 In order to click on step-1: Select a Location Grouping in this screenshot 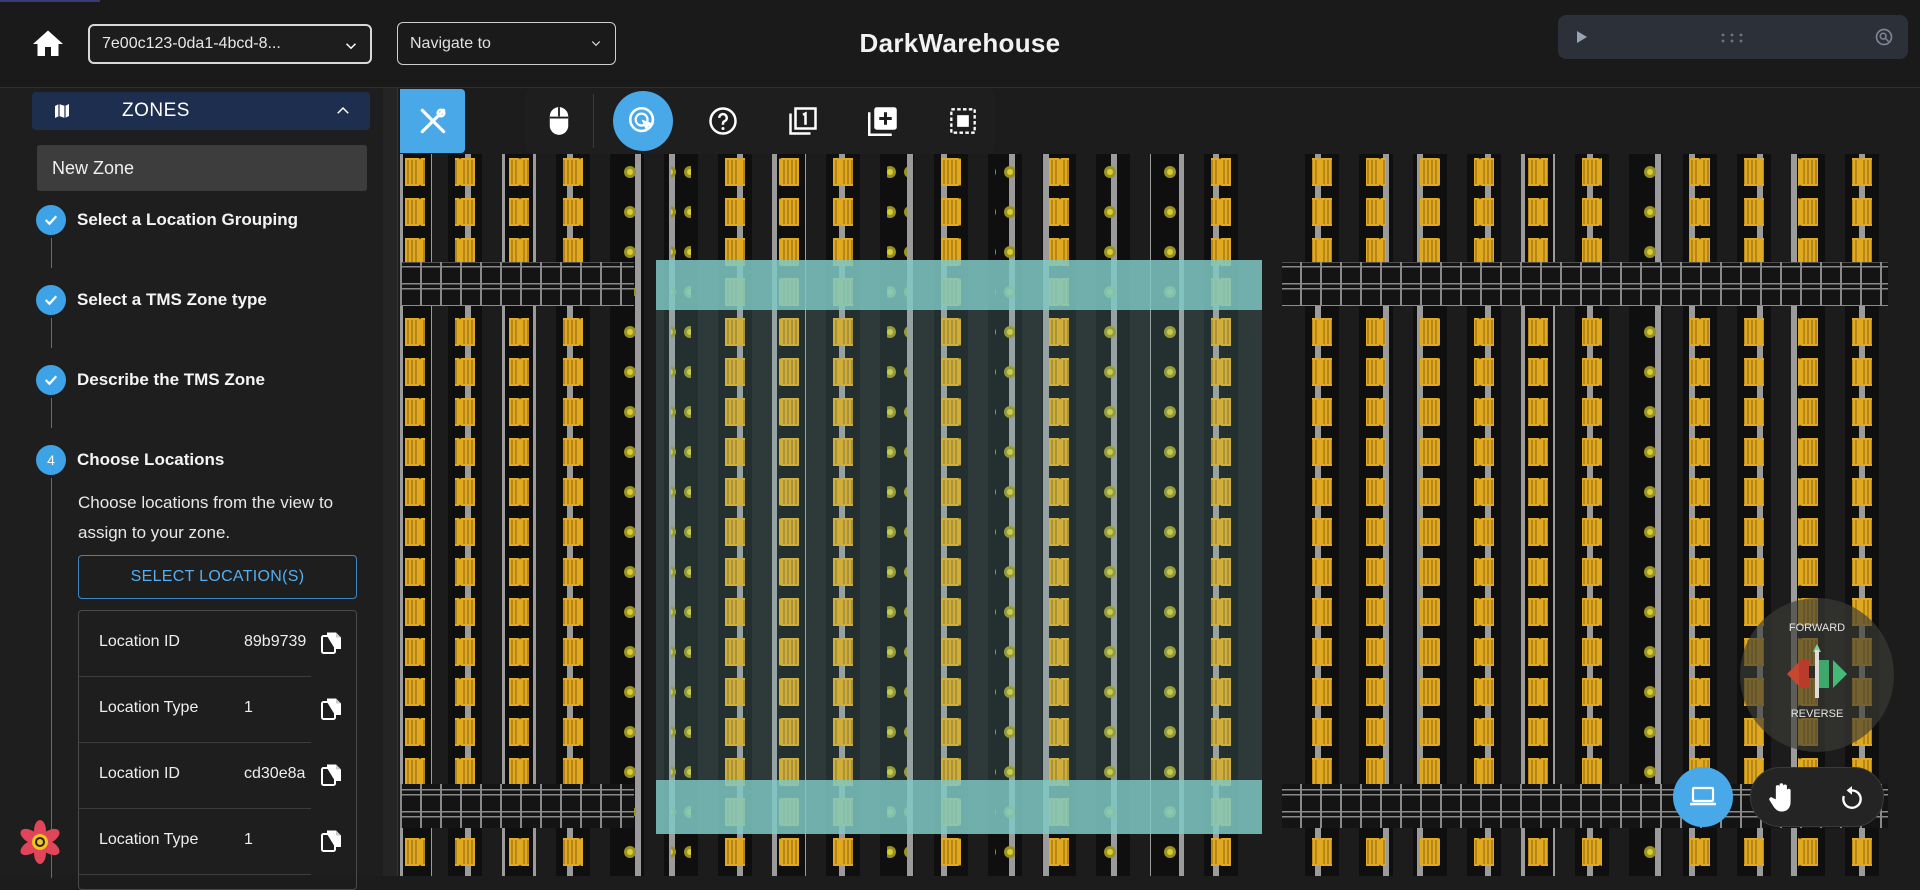, I will do `click(167, 220)`.